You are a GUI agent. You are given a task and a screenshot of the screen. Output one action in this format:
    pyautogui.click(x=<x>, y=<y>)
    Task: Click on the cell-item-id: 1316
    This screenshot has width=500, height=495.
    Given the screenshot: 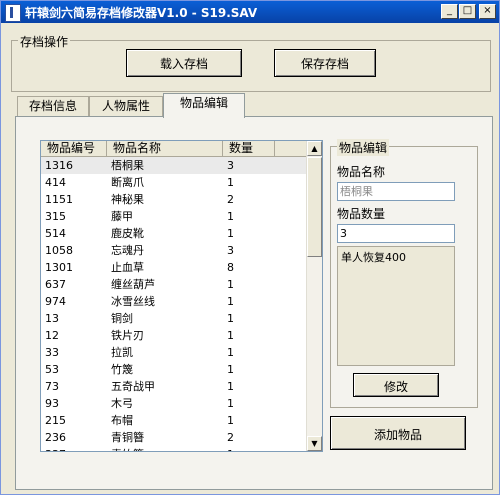 What is the action you would take?
    pyautogui.click(x=59, y=165)
    